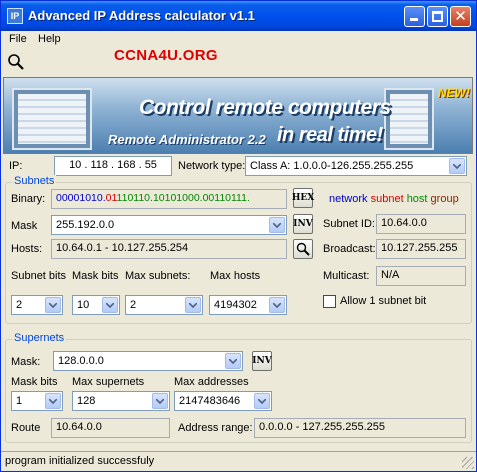  What do you see at coordinates (444, 199) in the screenshot?
I see `legend-group: group` at bounding box center [444, 199].